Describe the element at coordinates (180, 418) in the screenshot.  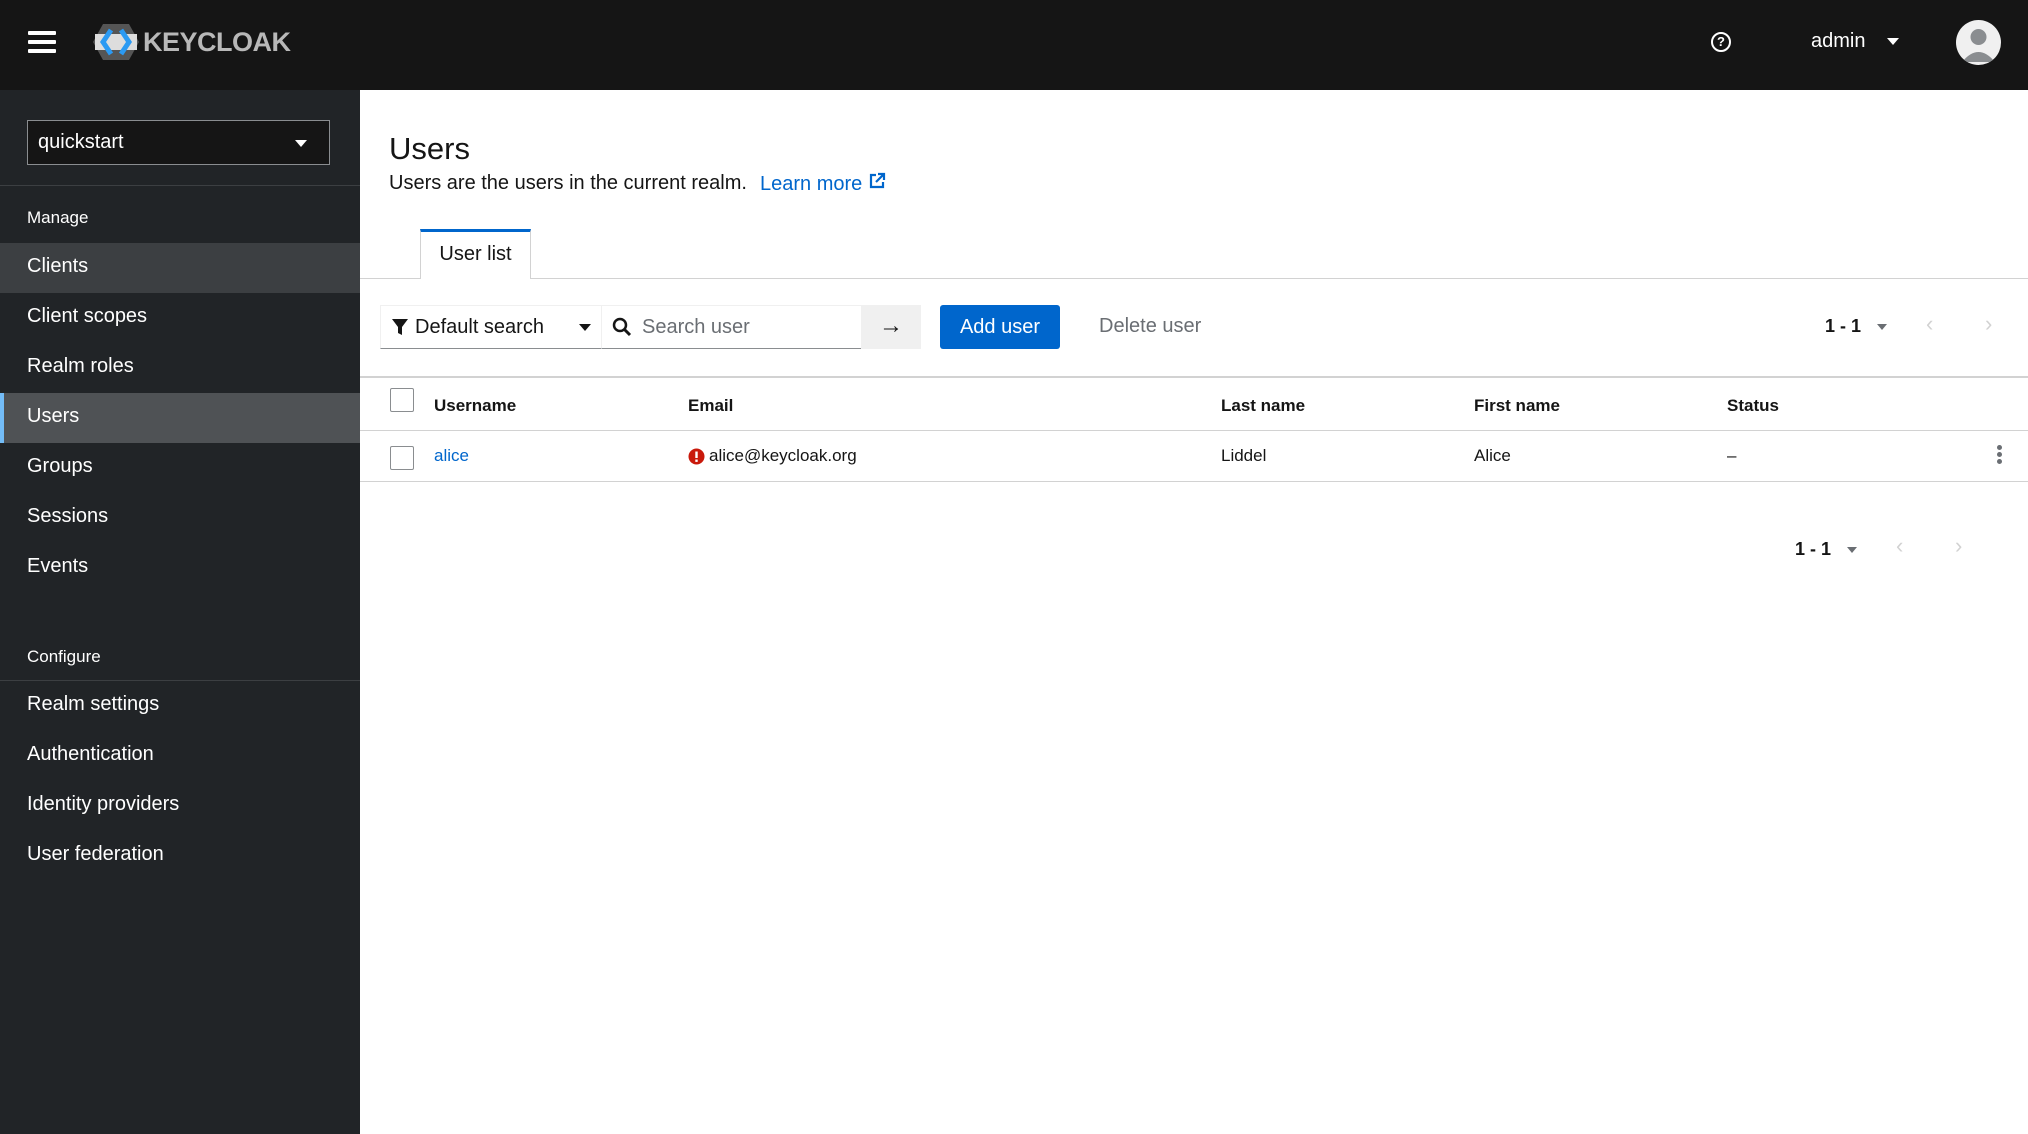
I see `sidebar-item-users: Users` at that location.